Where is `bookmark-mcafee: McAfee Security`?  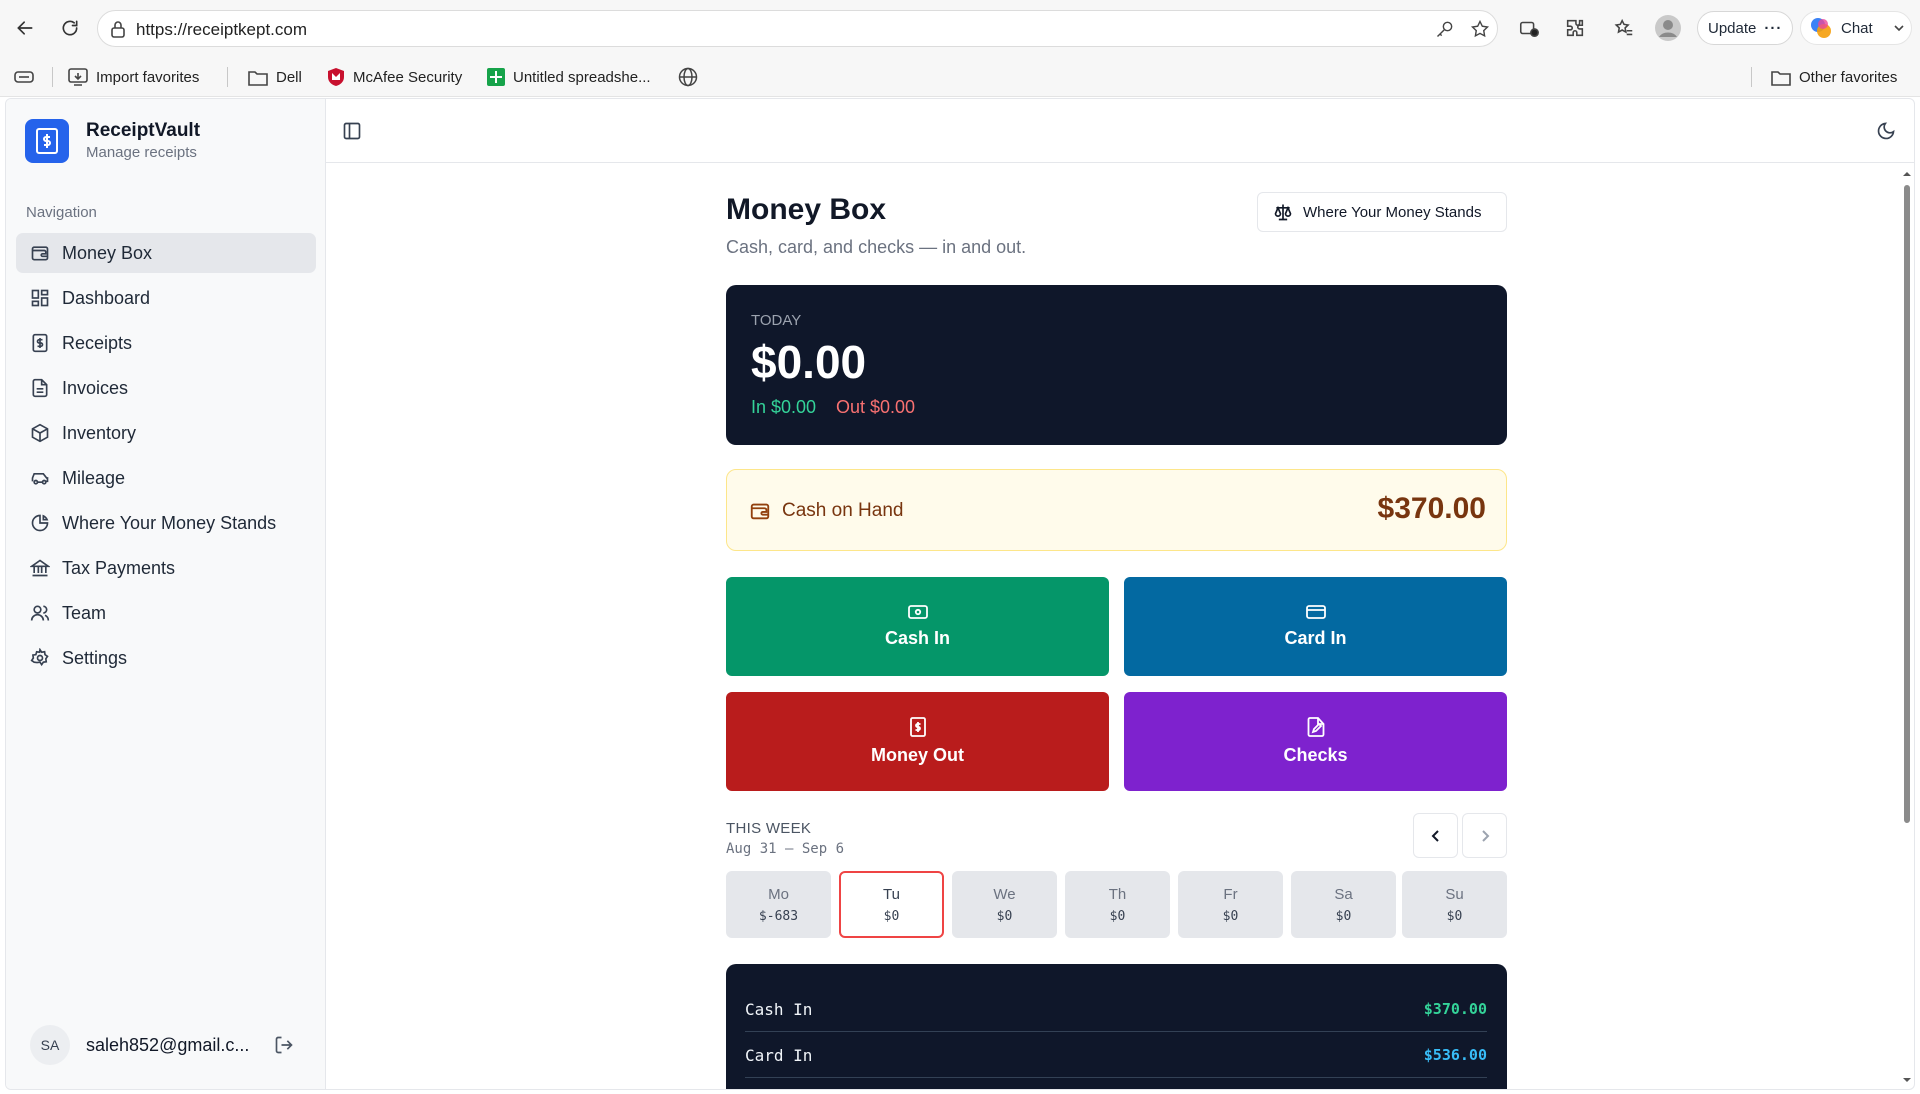
bookmark-mcafee: McAfee Security is located at coordinates (394, 77).